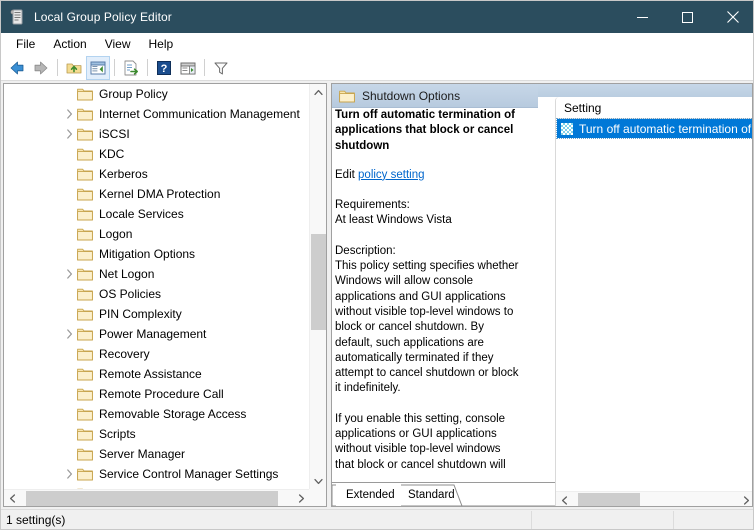 The image size is (754, 530). Describe the element at coordinates (428, 175) in the screenshot. I see `edit-policy-line: Edit policy setting` at that location.